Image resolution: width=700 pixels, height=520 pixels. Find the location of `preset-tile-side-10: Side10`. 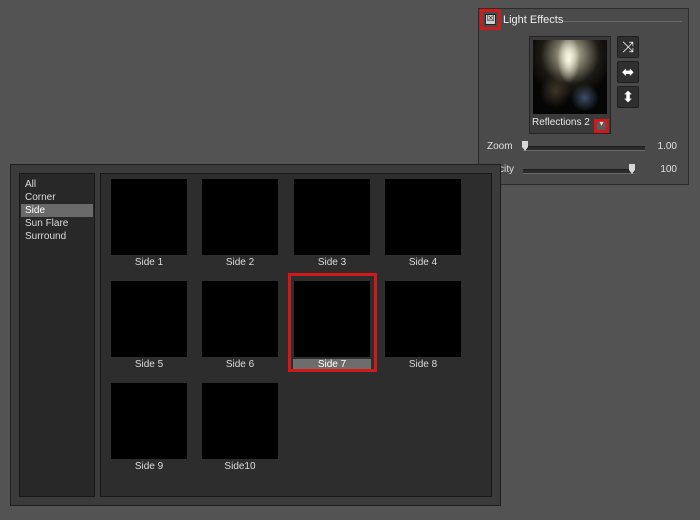

preset-tile-side-10: Side10 is located at coordinates (240, 428).